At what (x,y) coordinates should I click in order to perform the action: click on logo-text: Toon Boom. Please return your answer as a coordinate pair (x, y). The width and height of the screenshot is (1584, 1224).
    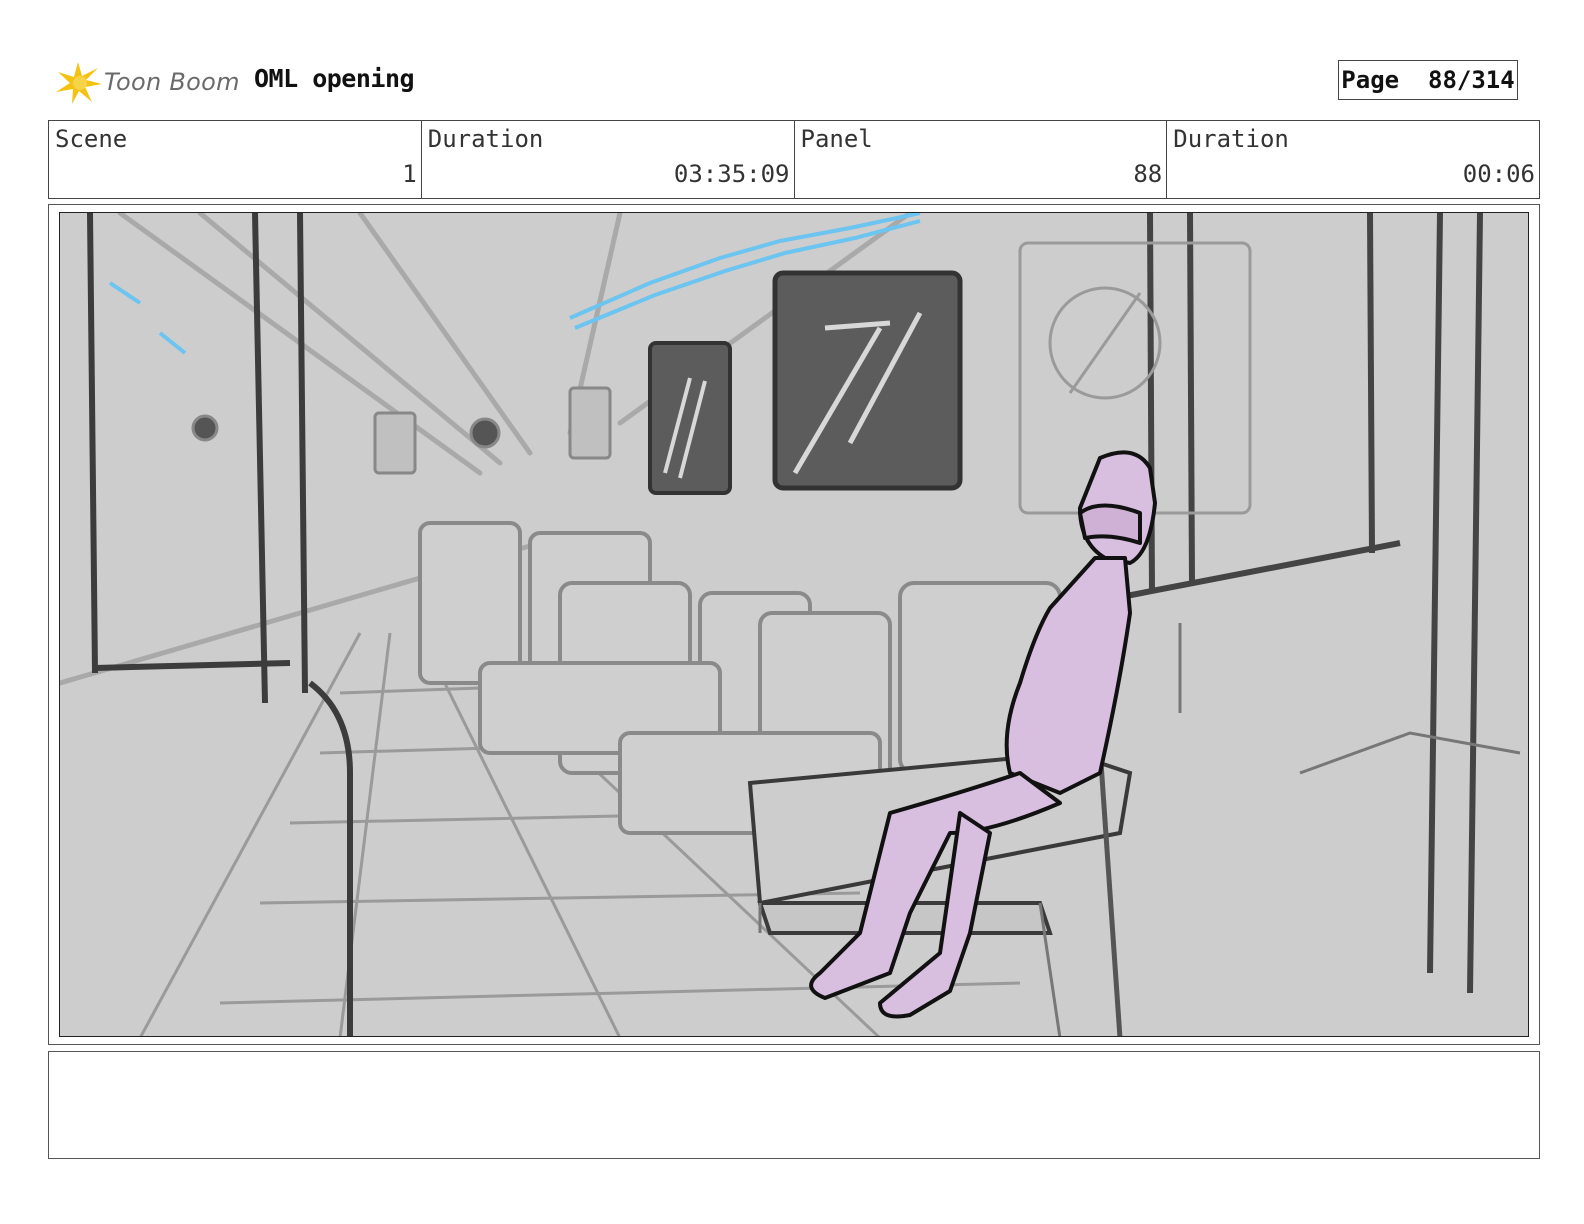
    Looking at the image, I should click on (172, 82).